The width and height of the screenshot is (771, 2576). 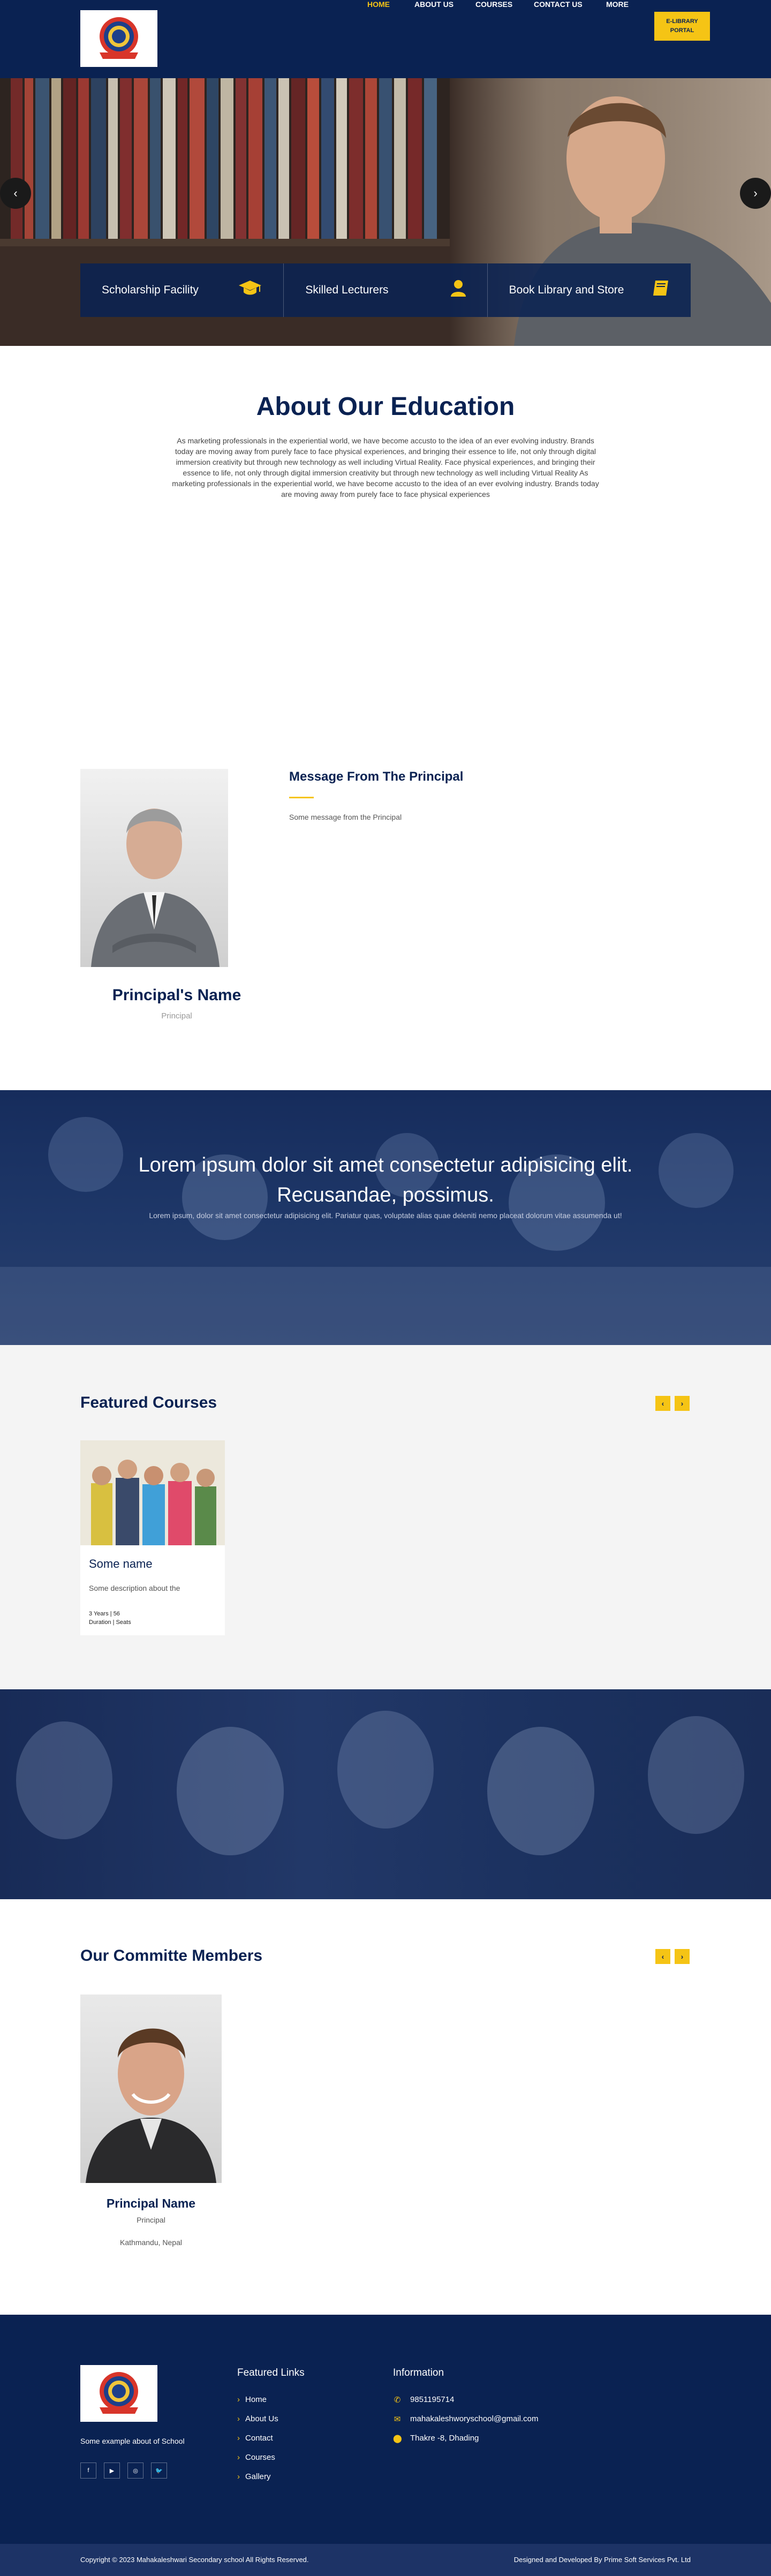 I want to click on feature-scholarship: Scholarship Facility, so click(x=182, y=290).